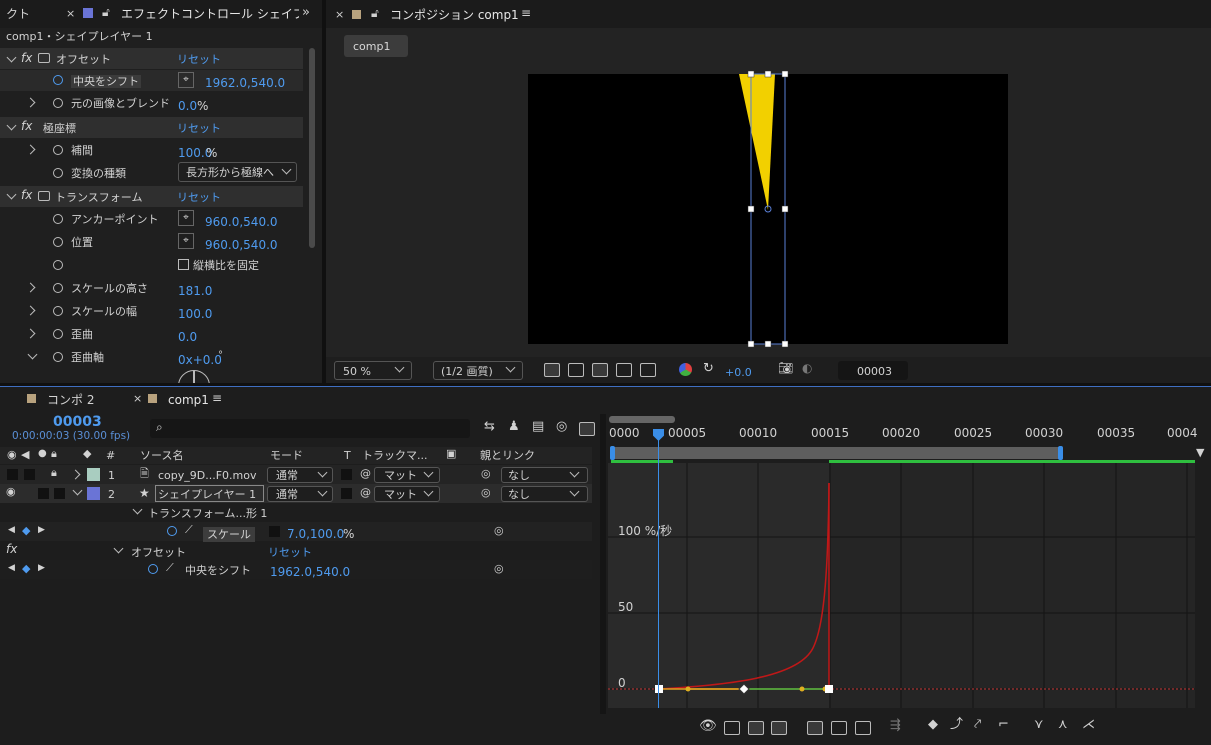 This screenshot has height=745, width=1211. What do you see at coordinates (552, 370) in the screenshot?
I see `fast-preview-icon` at bounding box center [552, 370].